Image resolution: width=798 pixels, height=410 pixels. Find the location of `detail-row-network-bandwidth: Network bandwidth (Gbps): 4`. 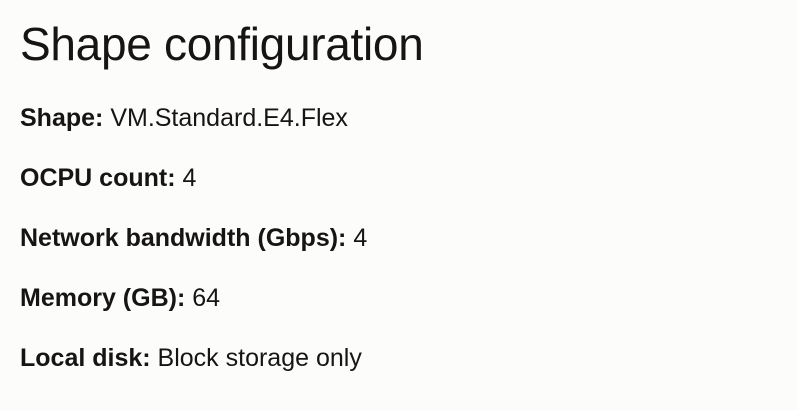

detail-row-network-bandwidth: Network bandwidth (Gbps): 4 is located at coordinates (193, 238).